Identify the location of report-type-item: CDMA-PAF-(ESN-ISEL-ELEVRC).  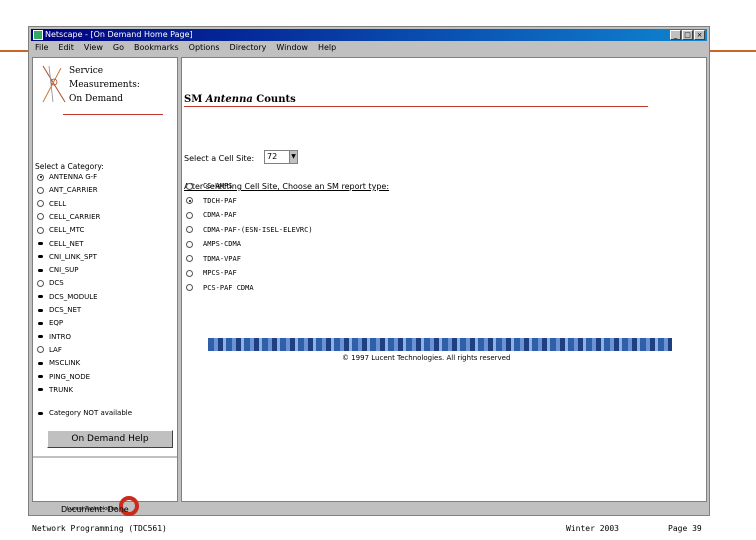
(249, 230).